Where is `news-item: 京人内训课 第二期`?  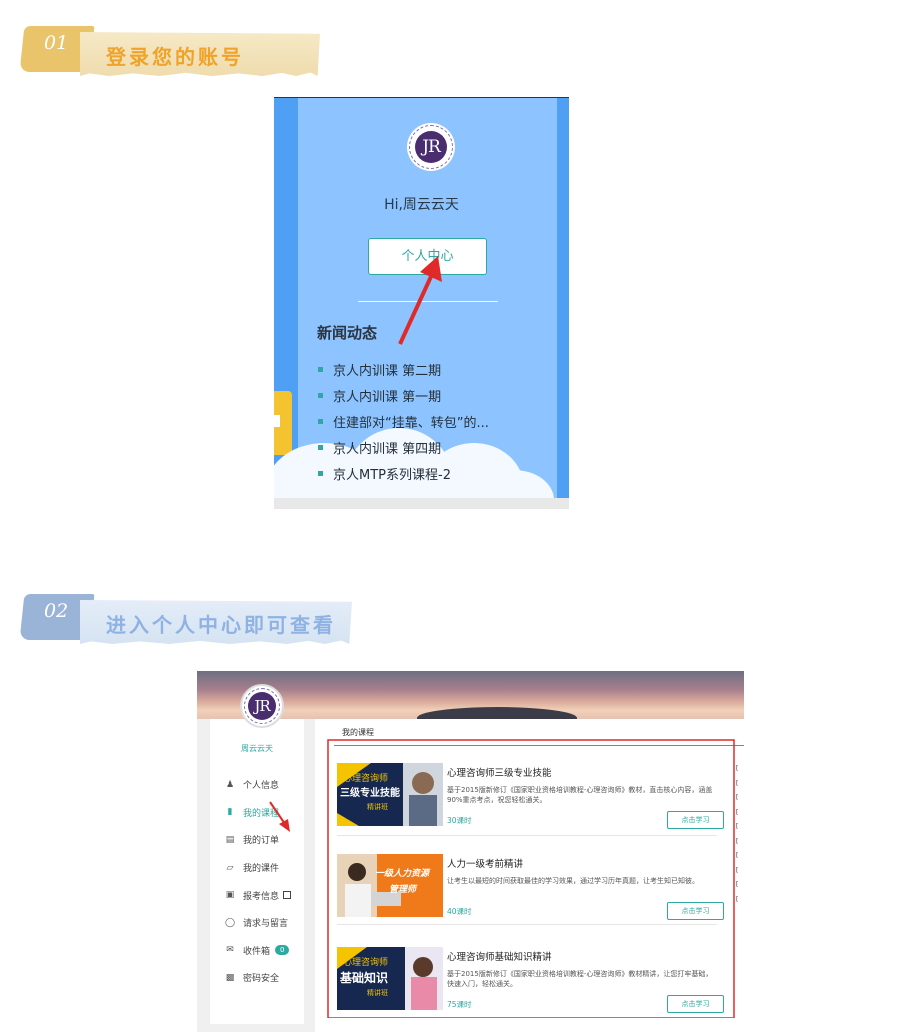 news-item: 京人内训课 第二期 is located at coordinates (403, 369).